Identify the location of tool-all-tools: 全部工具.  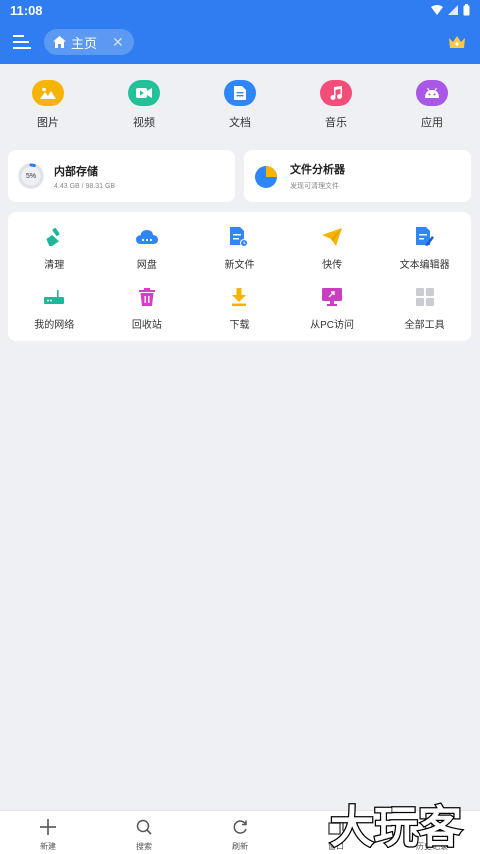
(424, 314).